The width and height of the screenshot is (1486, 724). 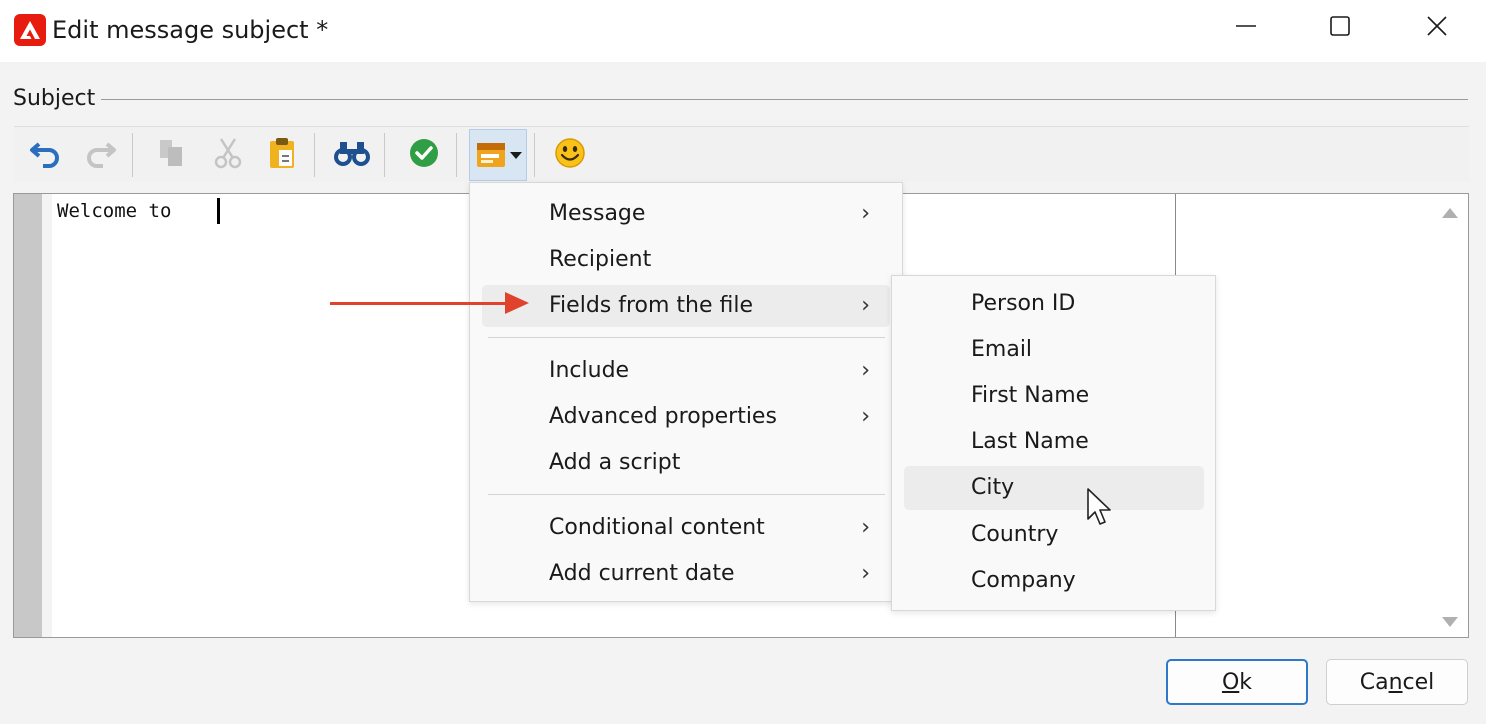 I want to click on submenu-item-label: Country, so click(x=1015, y=534).